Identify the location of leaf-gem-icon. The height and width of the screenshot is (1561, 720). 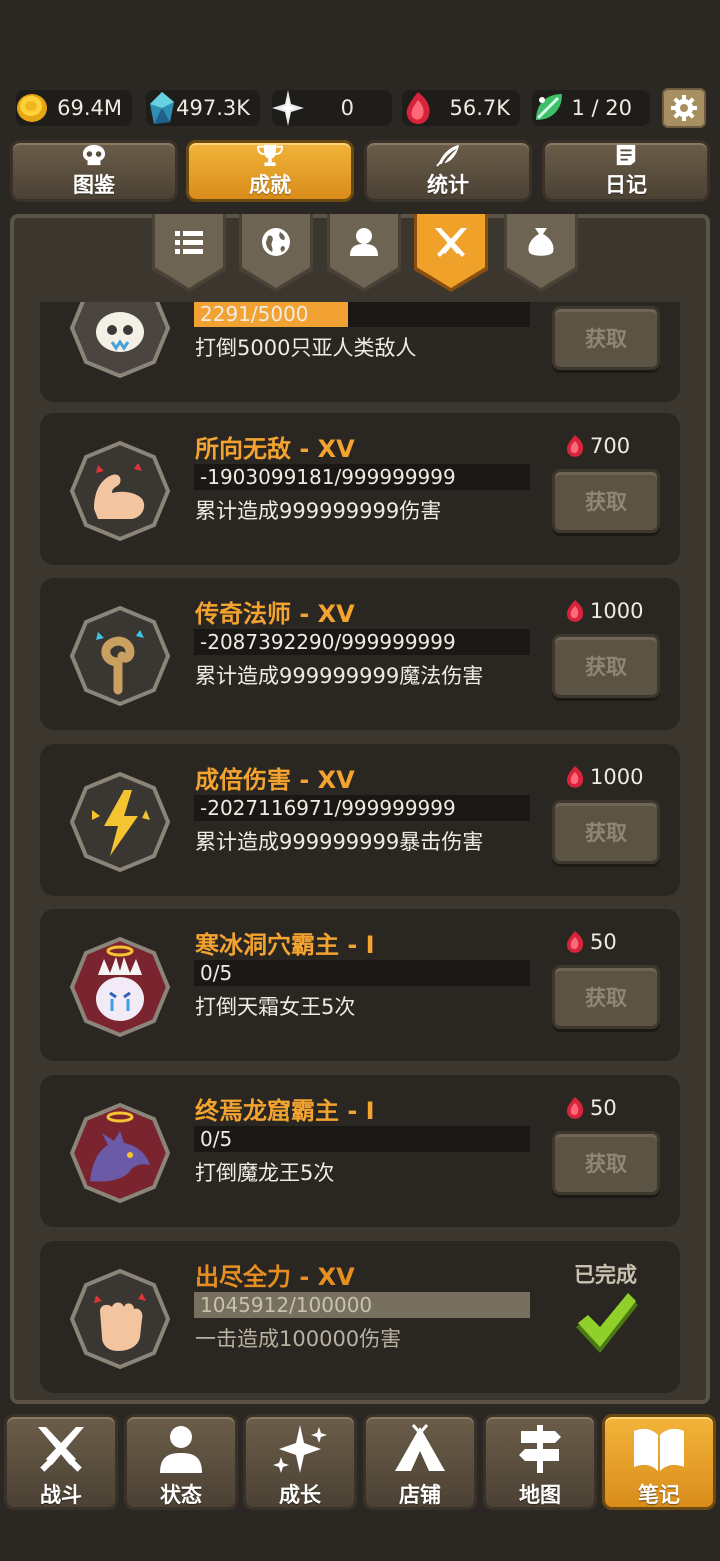
(549, 107).